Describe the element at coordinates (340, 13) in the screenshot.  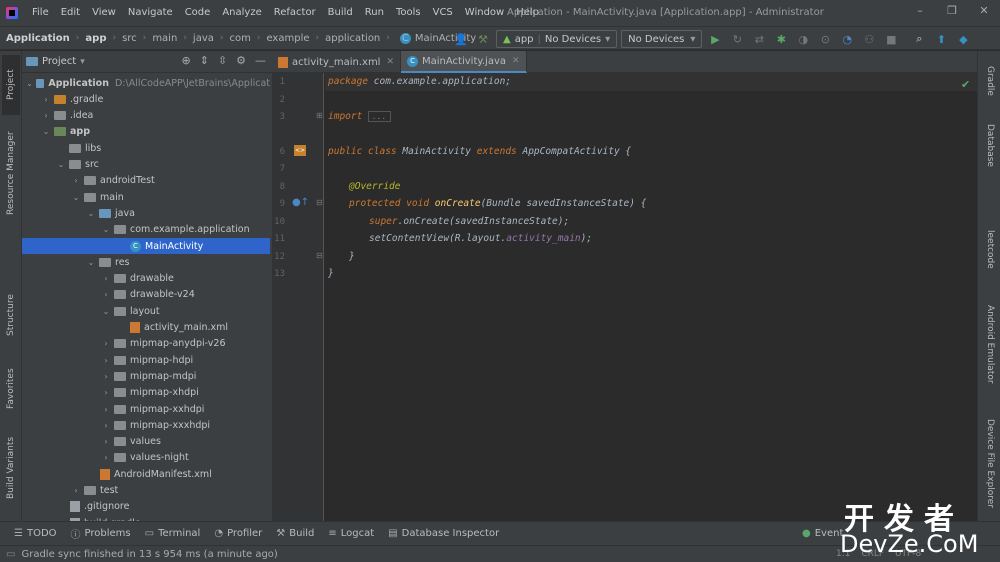
I see `menu-build: Build` at that location.